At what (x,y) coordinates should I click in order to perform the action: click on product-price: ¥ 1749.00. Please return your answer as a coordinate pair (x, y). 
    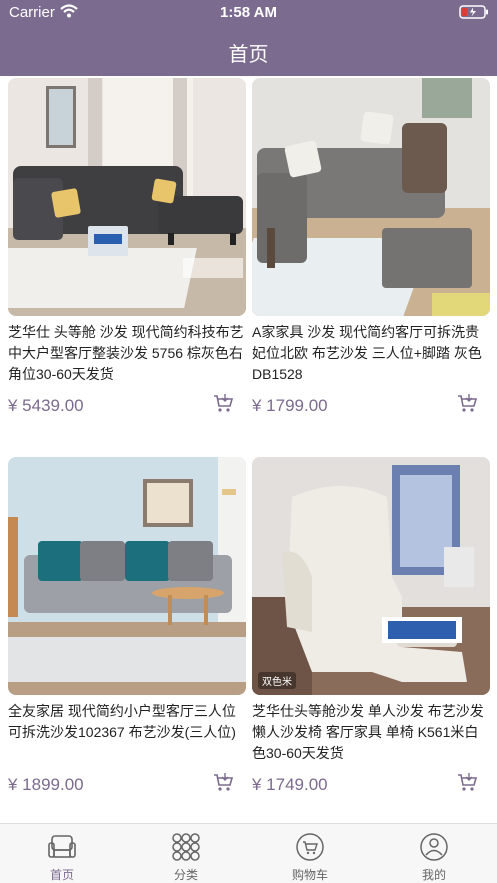
    Looking at the image, I should click on (290, 784).